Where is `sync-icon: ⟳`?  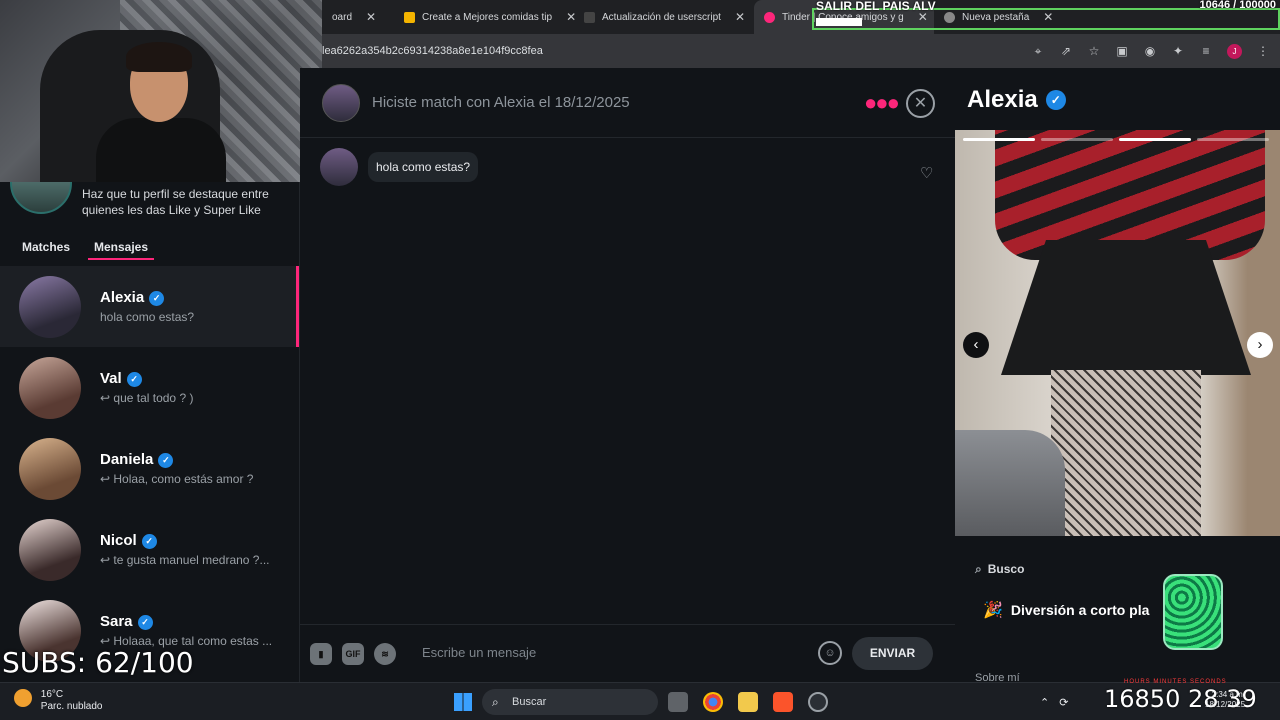
sync-icon: ⟳ is located at coordinates (1063, 702).